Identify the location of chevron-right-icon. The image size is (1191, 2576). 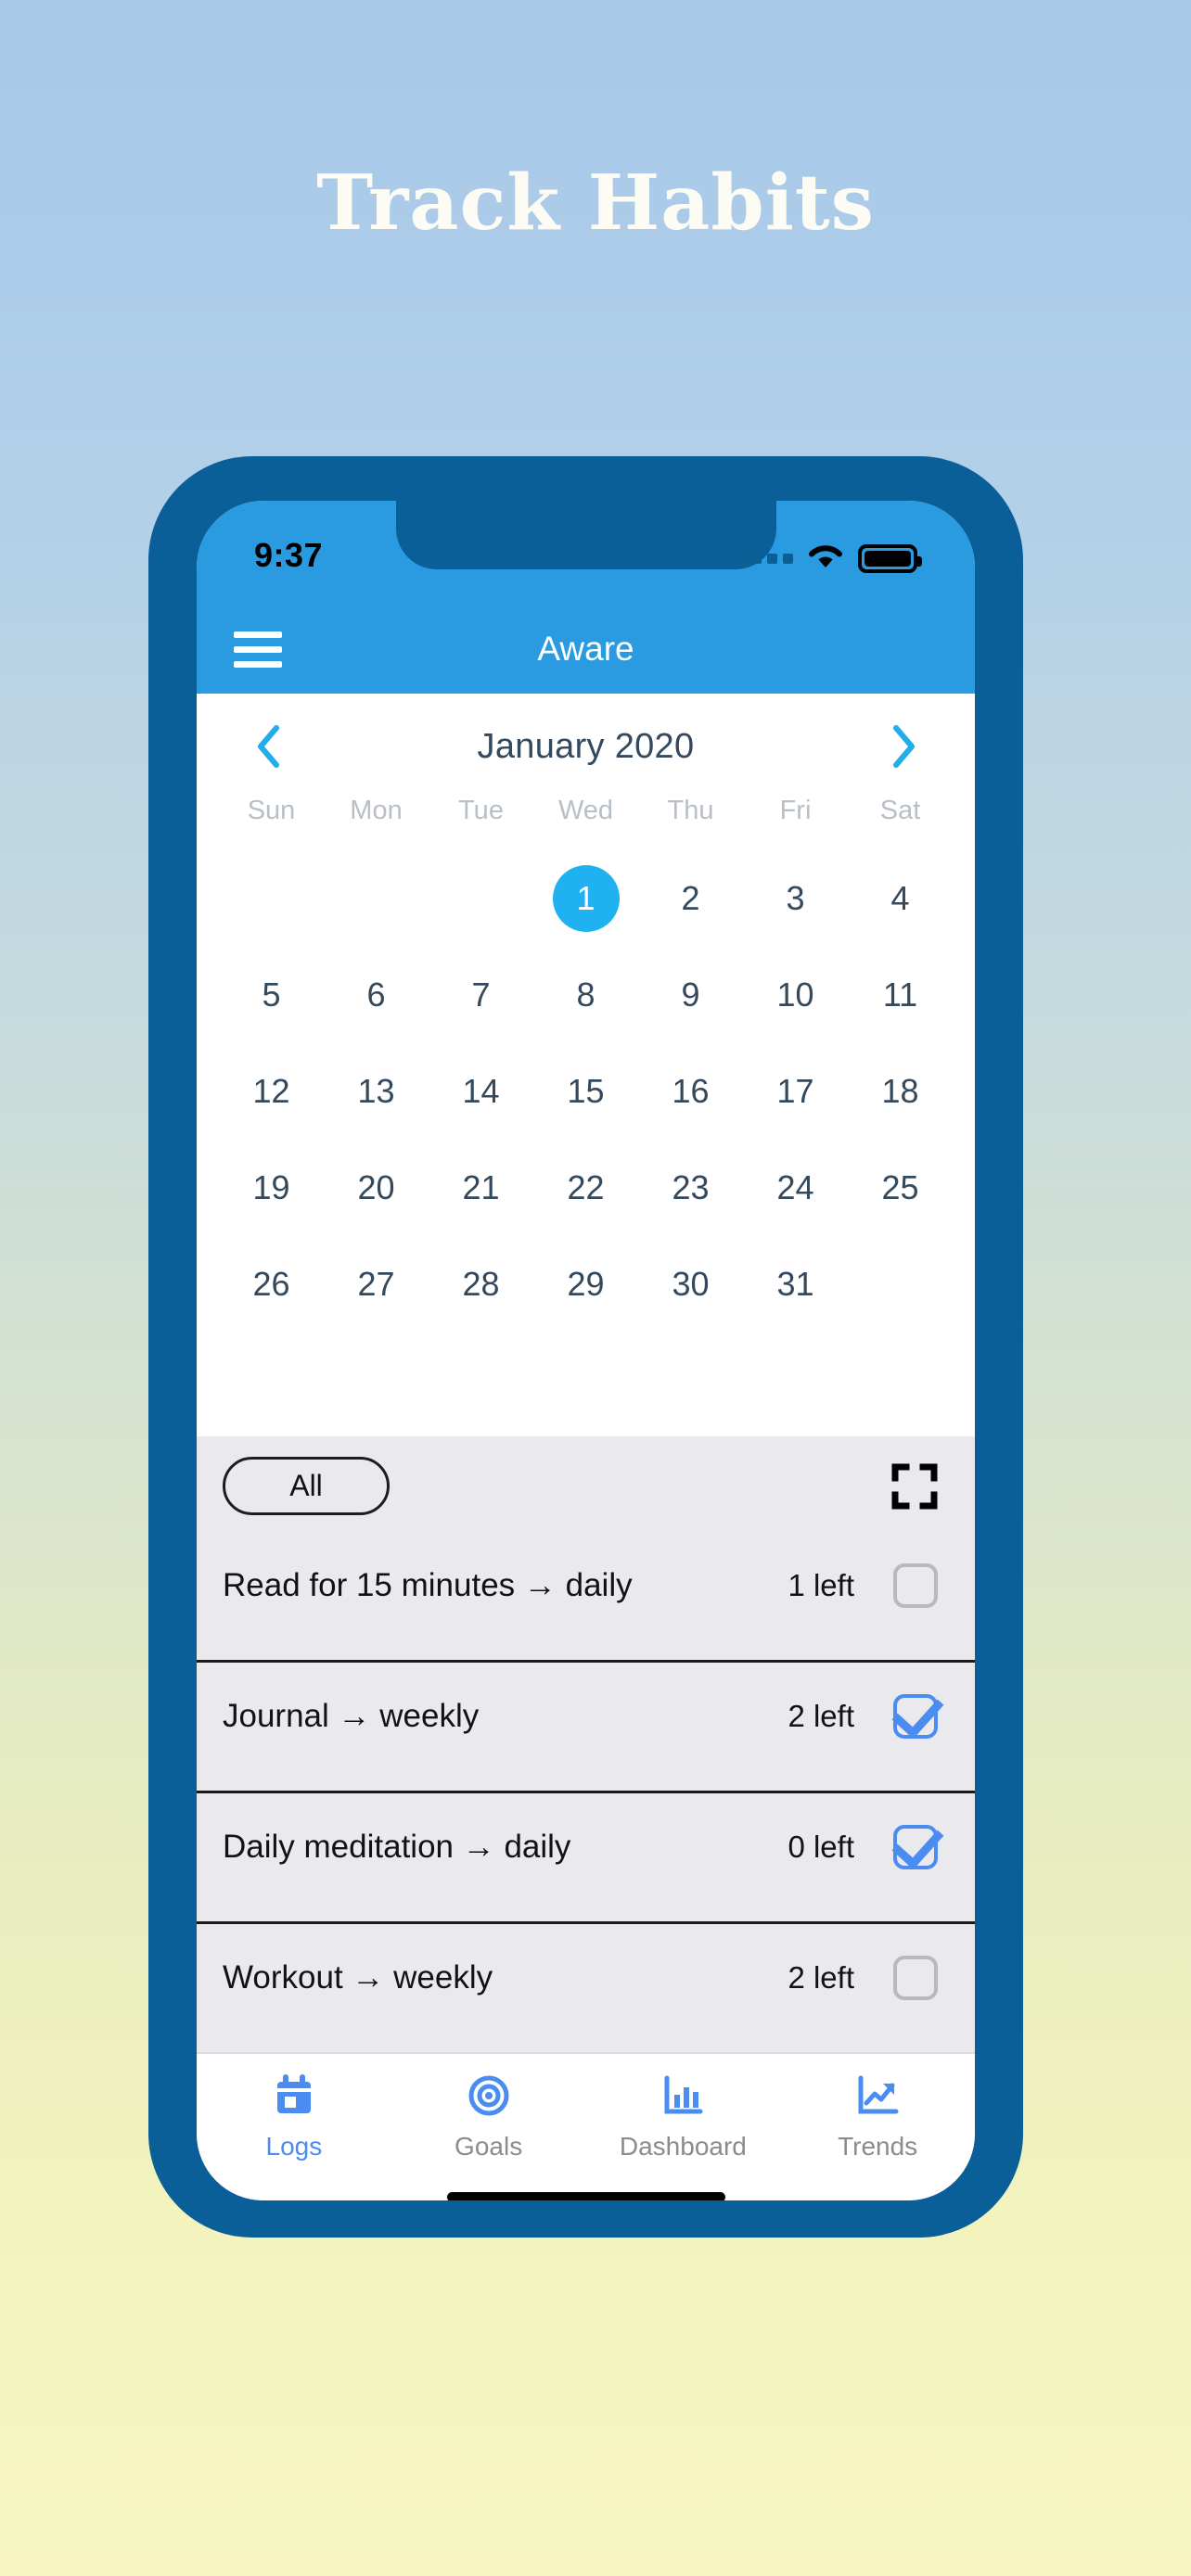
(903, 746).